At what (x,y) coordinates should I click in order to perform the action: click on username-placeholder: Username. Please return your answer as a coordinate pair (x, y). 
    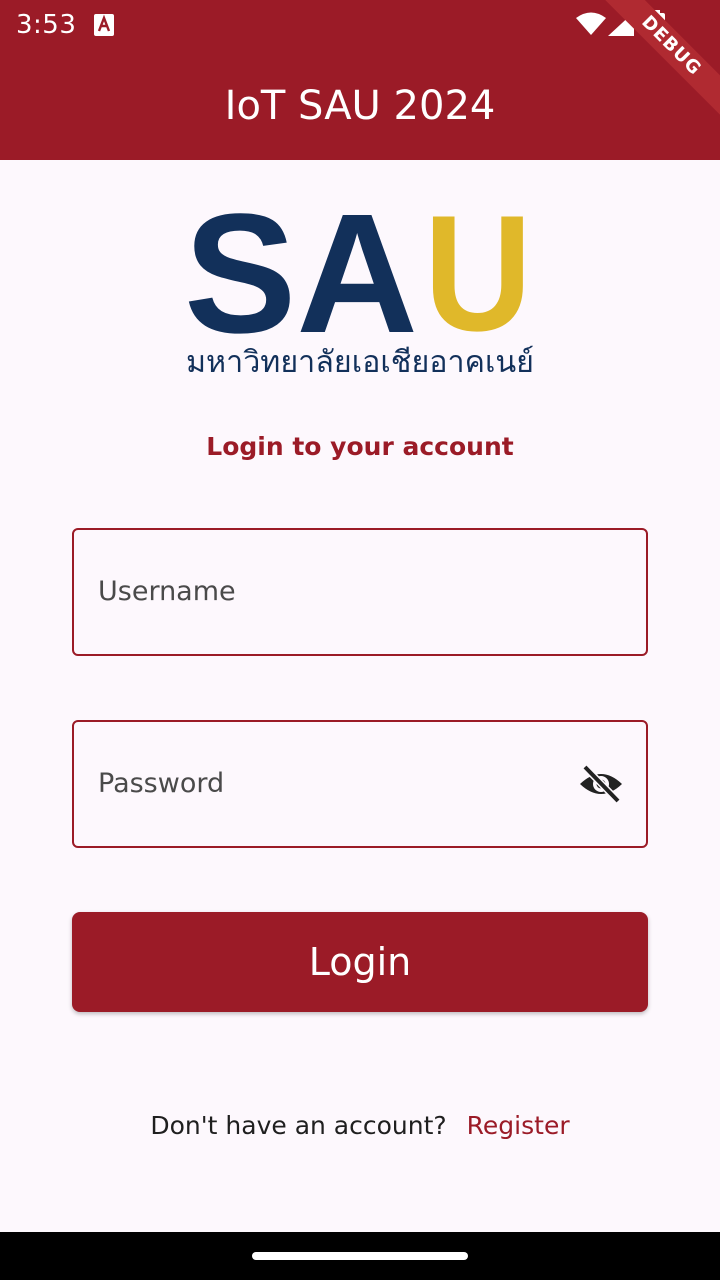
    Looking at the image, I should click on (167, 591).